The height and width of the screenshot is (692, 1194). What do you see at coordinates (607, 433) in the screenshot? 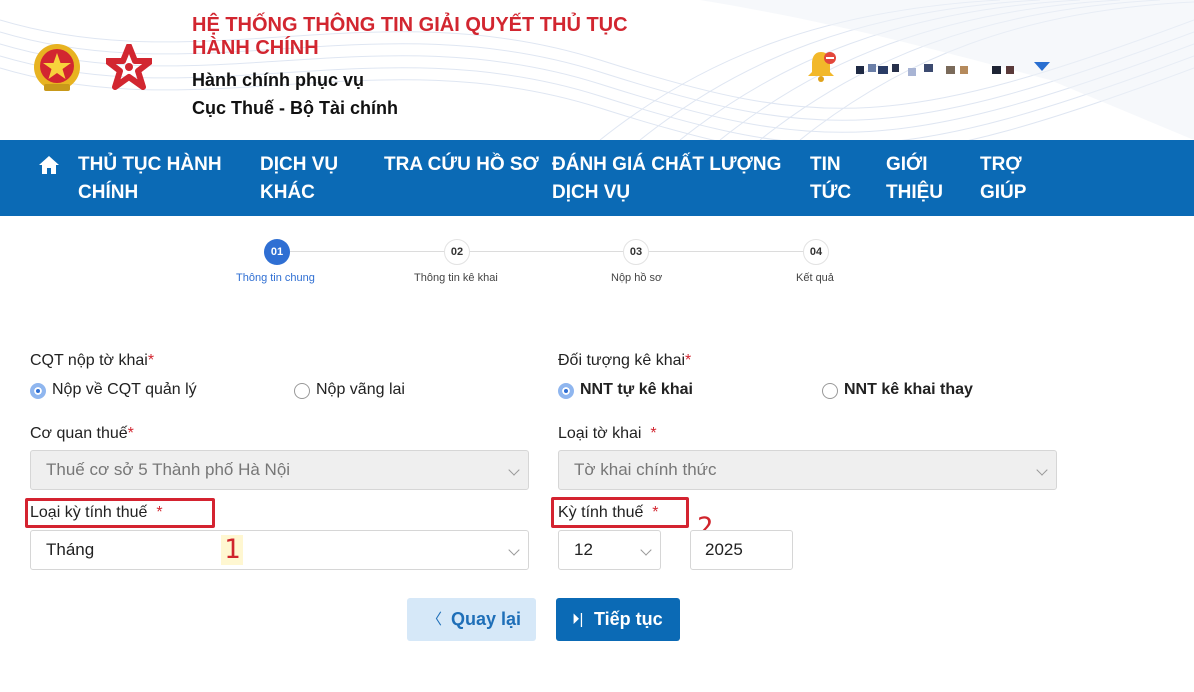
I see `loai-to-khai-label: Loại tờ khai *` at bounding box center [607, 433].